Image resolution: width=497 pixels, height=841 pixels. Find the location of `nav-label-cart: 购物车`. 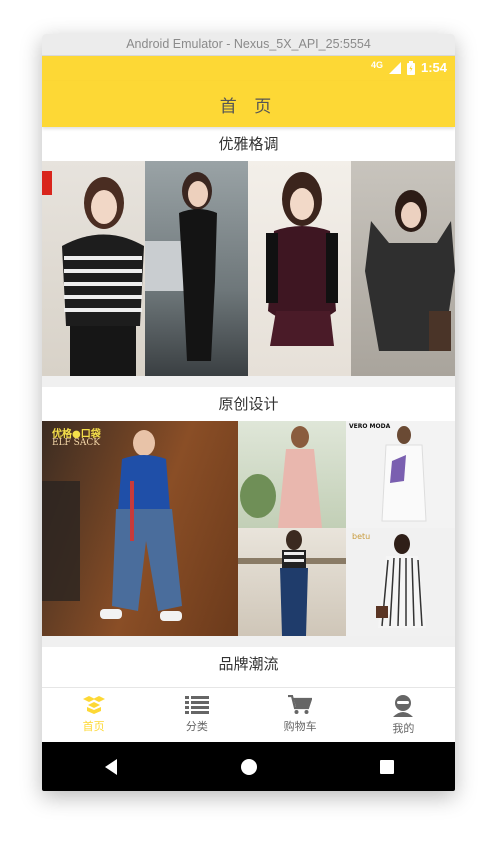

nav-label-cart: 购物车 is located at coordinates (300, 726).